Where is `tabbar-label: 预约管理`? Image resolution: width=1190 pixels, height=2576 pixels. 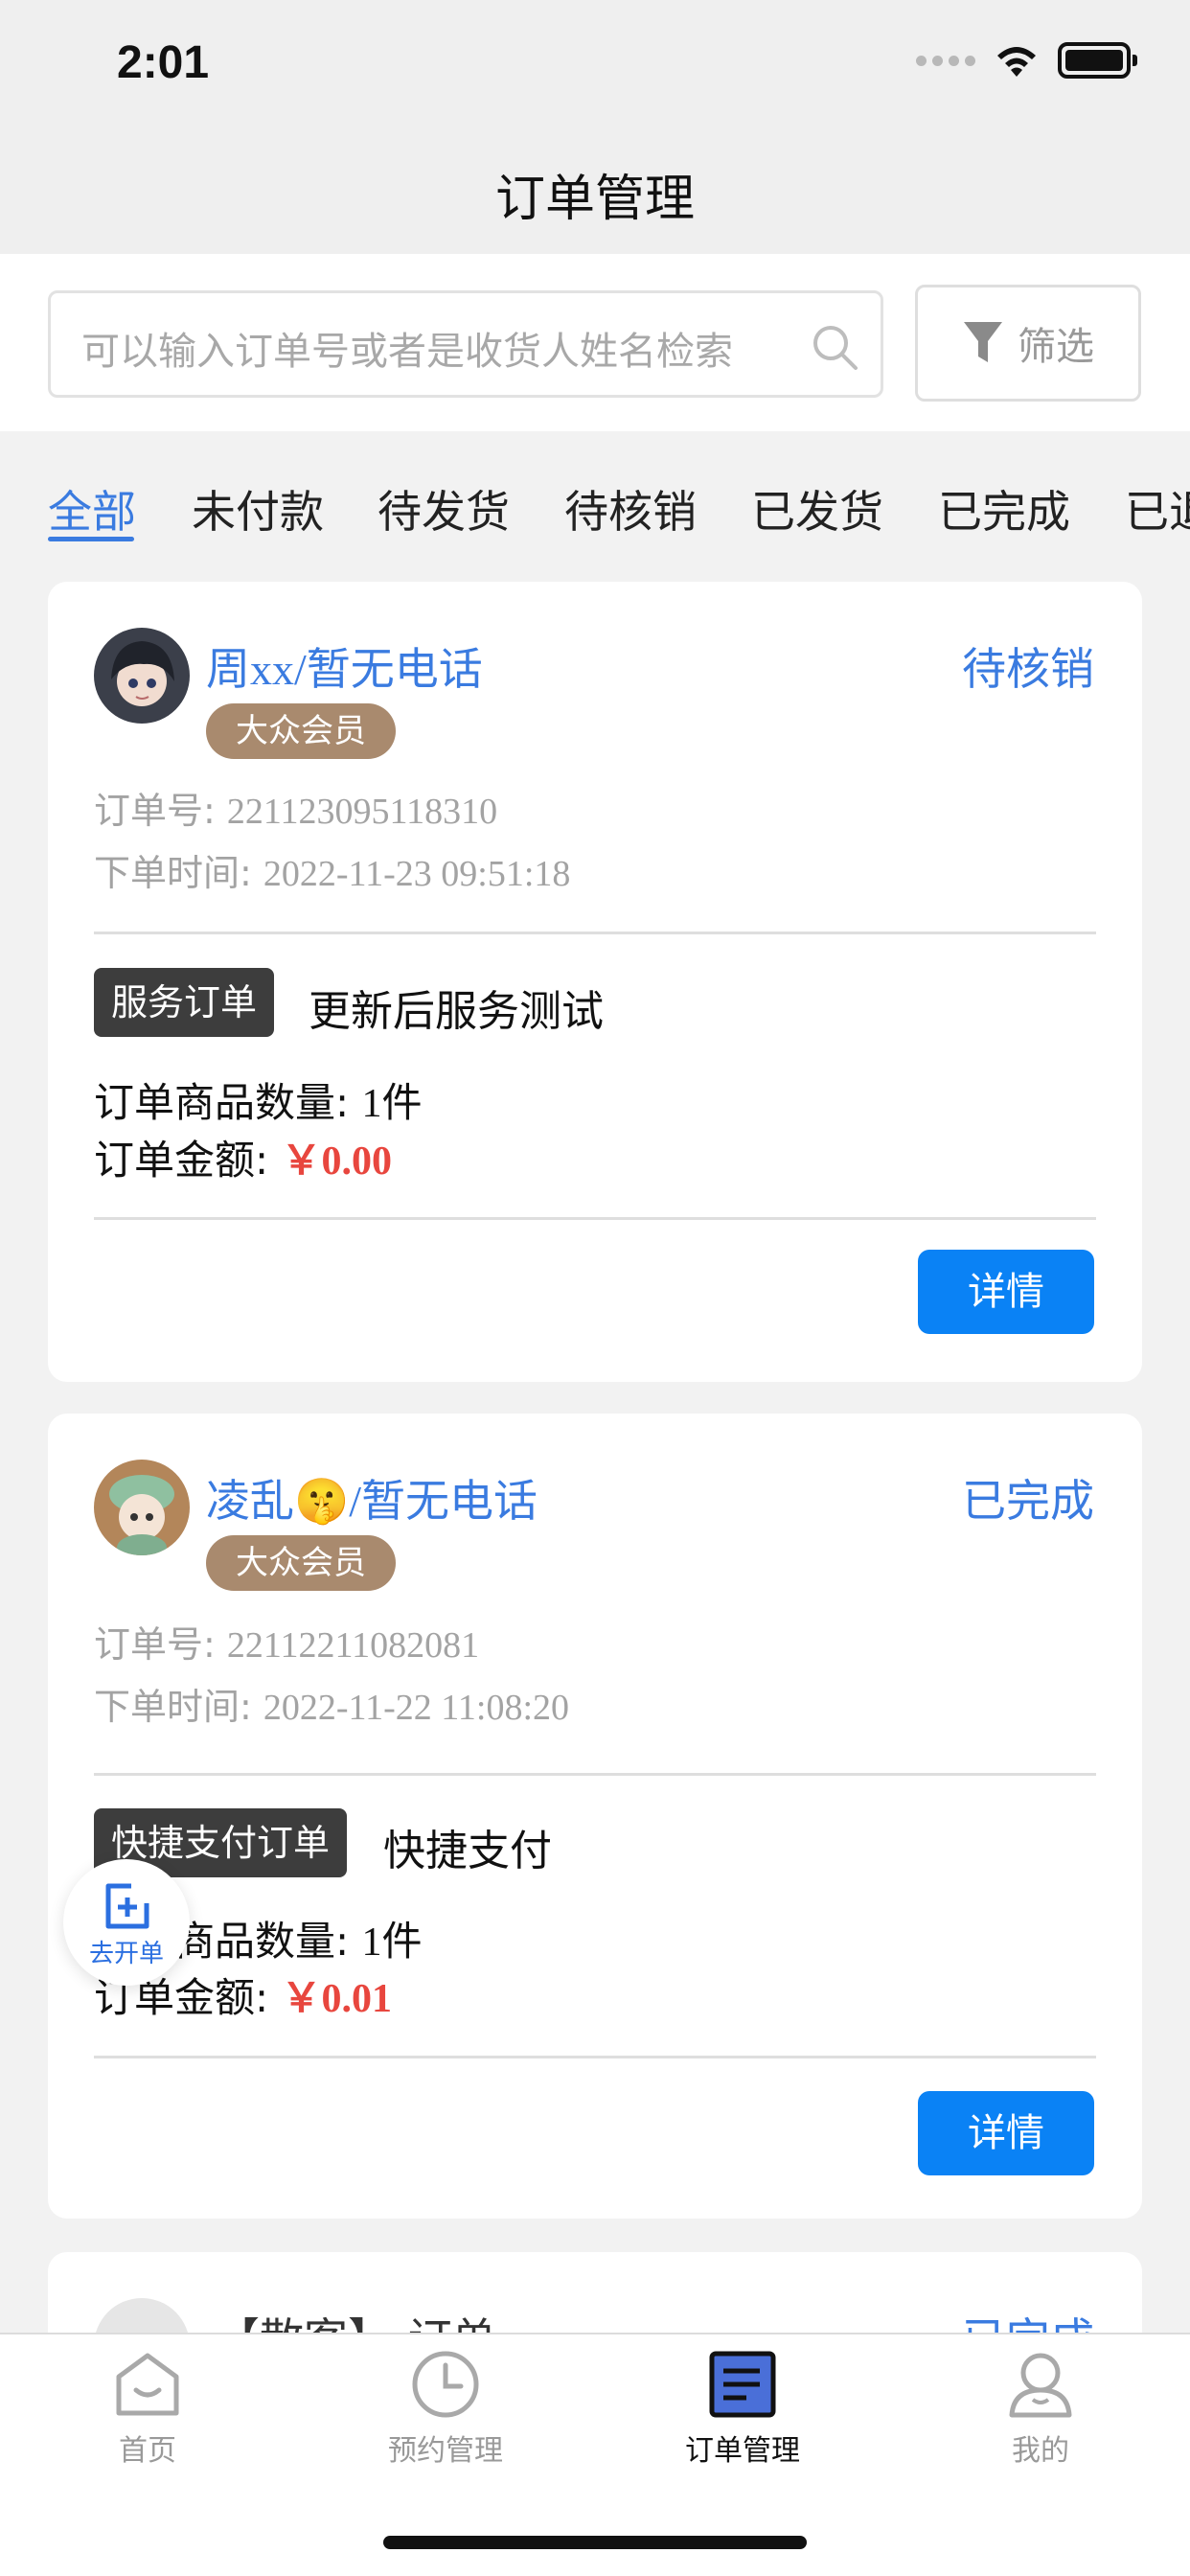
tabbar-label: 预约管理 is located at coordinates (445, 2451).